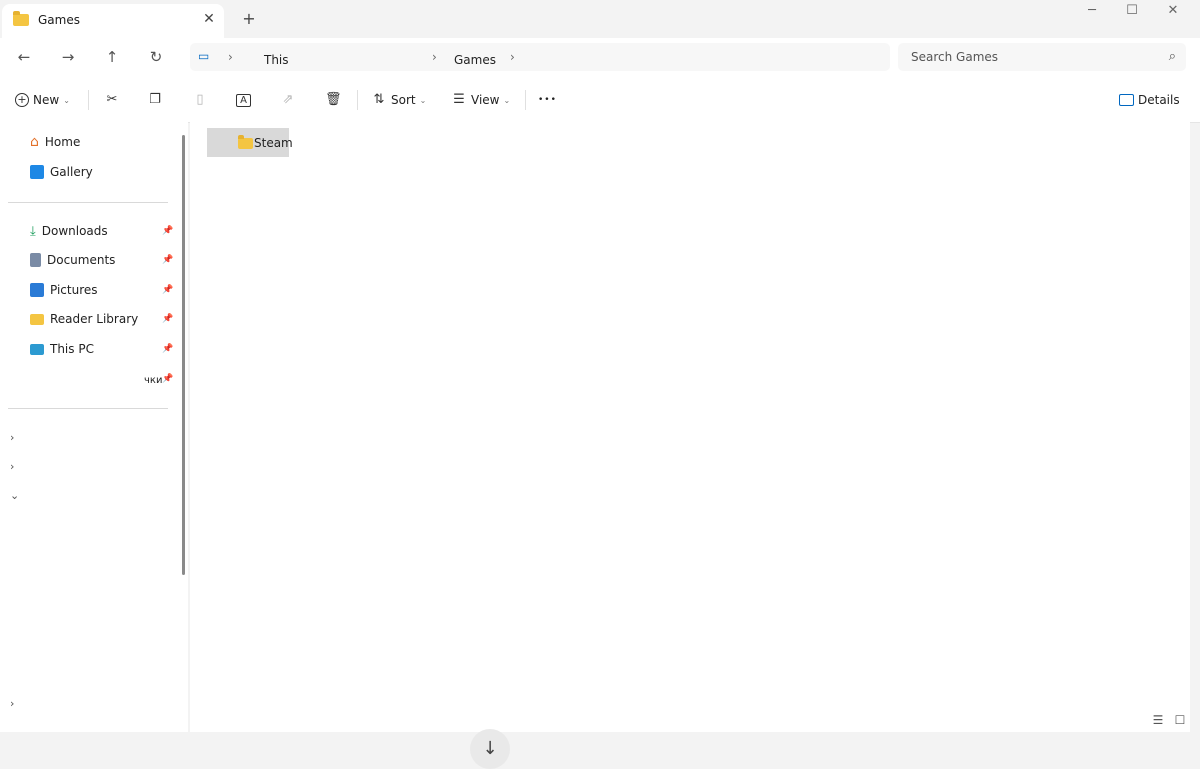 This screenshot has width=1200, height=769. What do you see at coordinates (71, 172) in the screenshot?
I see `sidebar-item-label: Gallery` at bounding box center [71, 172].